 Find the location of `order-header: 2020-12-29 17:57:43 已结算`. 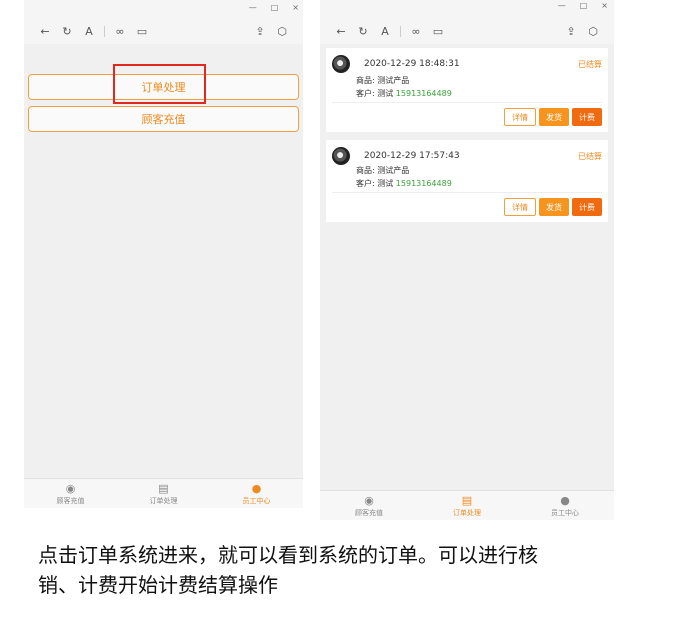

order-header: 2020-12-29 17:57:43 已结算 is located at coordinates (467, 156).